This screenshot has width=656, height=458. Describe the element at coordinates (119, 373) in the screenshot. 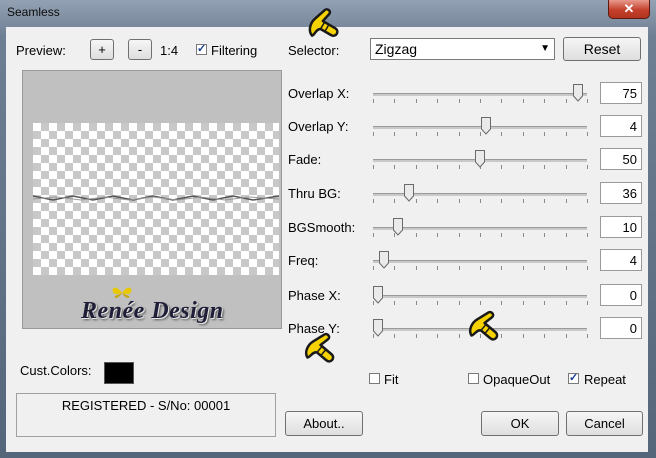

I see `color-swatch` at that location.